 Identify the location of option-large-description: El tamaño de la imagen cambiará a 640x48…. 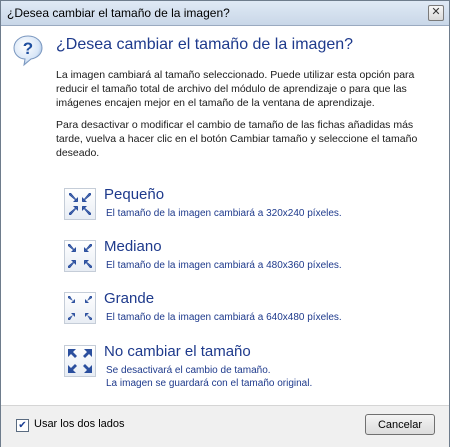
(224, 317).